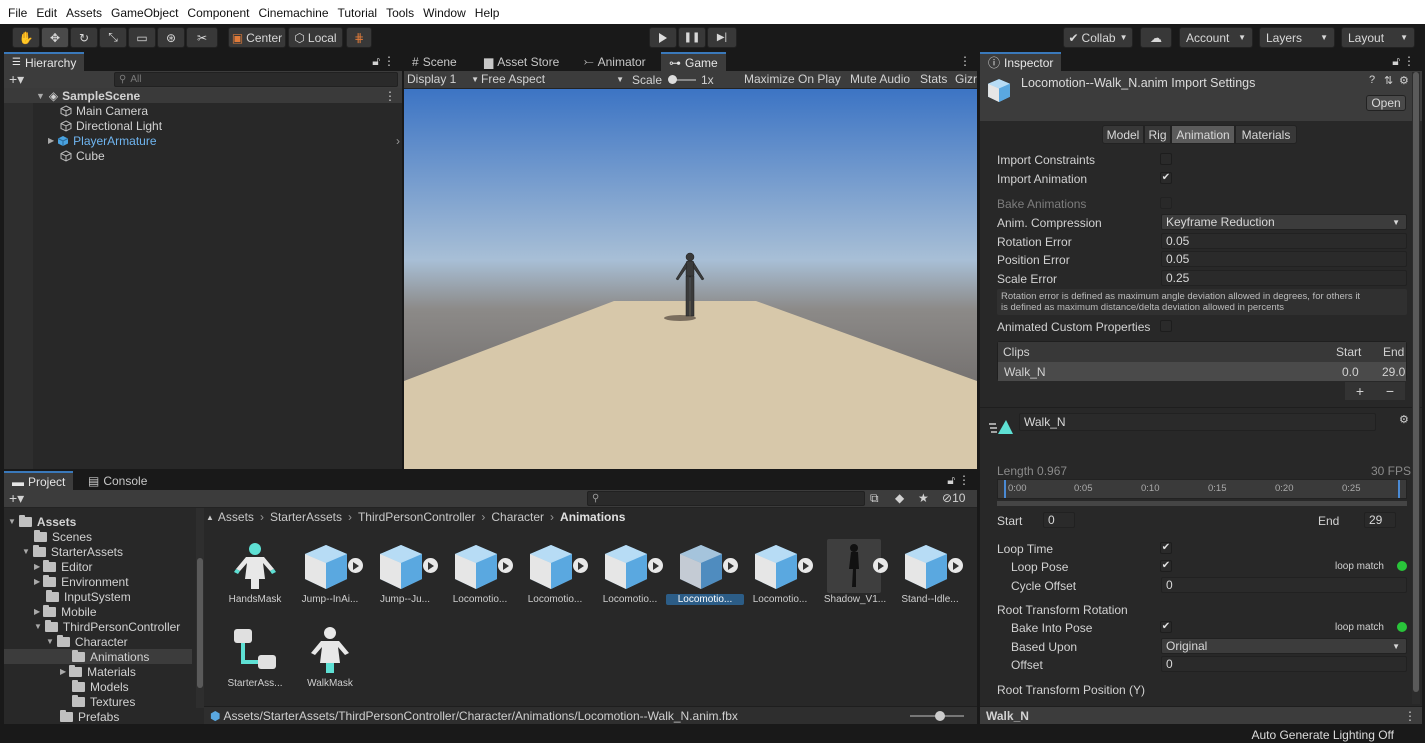 The height and width of the screenshot is (743, 1425). Describe the element at coordinates (203, 95) in the screenshot. I see `scene-row: ▼ ◈ SampleScene ⋮` at that location.